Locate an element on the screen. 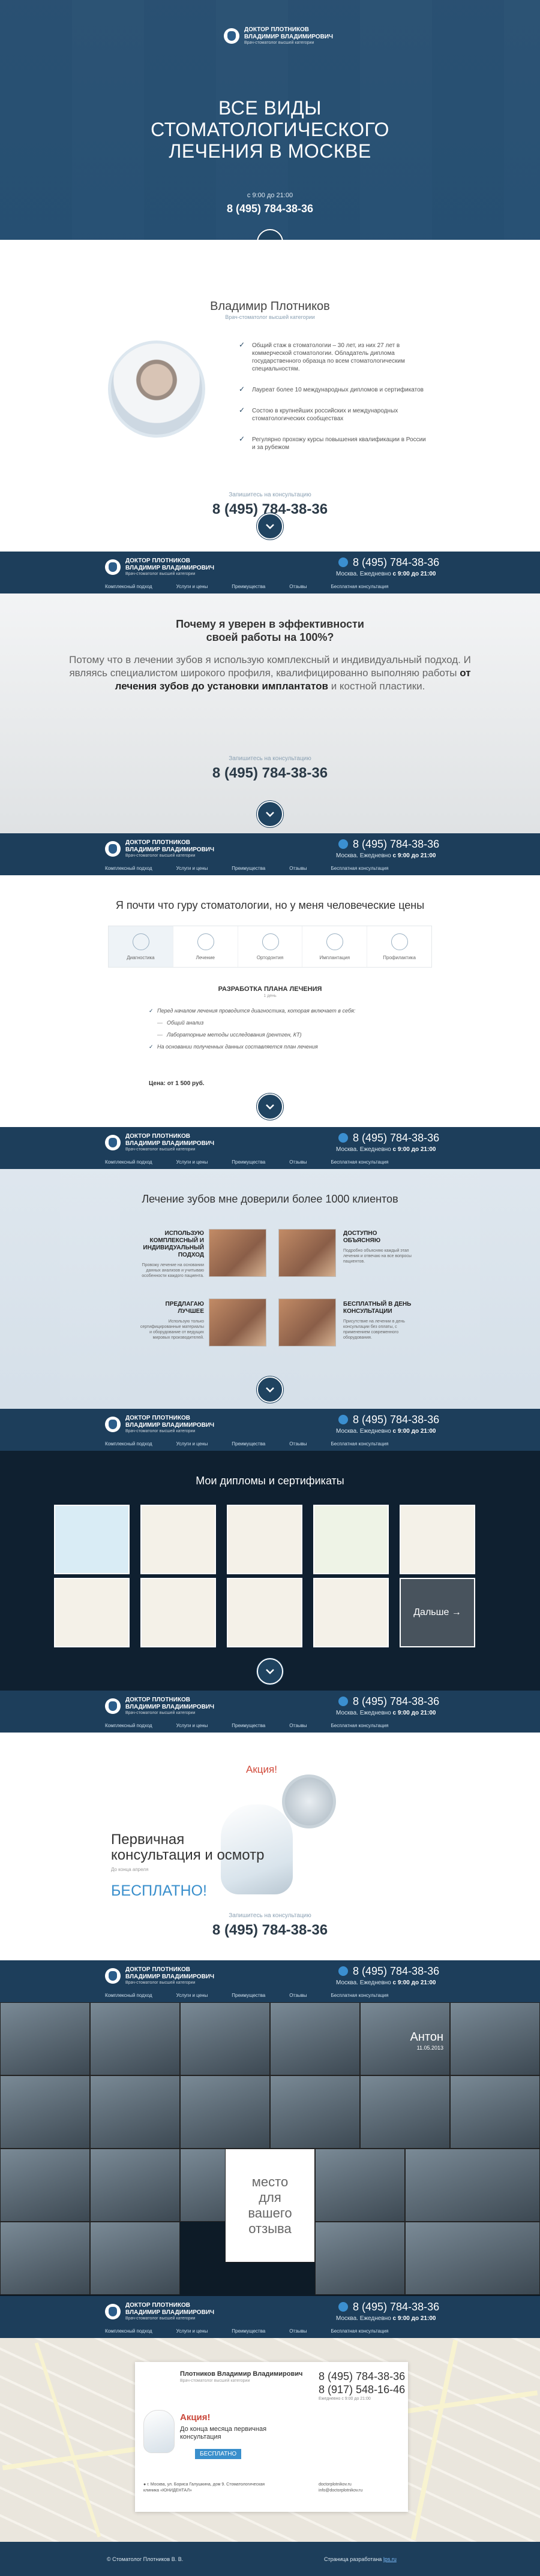 This screenshot has height=2576, width=540. diplomas-more-button: Дальше → is located at coordinates (438, 1613).